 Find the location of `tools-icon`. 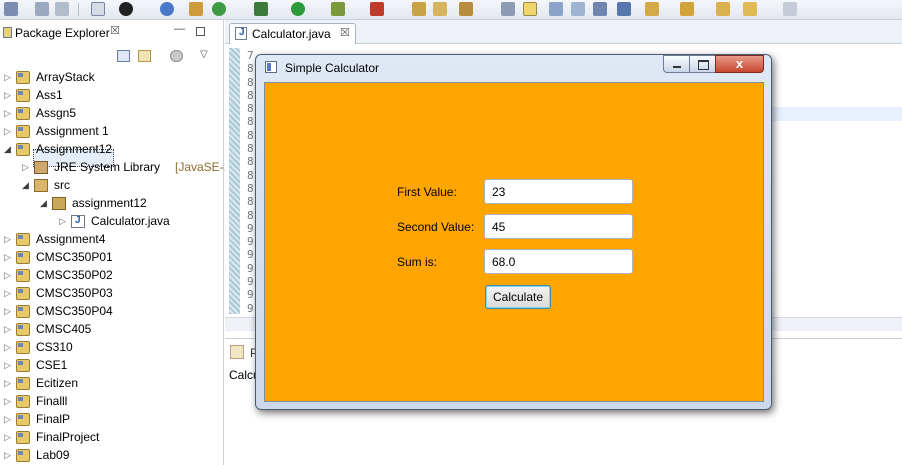

tools-icon is located at coordinates (167, 9).